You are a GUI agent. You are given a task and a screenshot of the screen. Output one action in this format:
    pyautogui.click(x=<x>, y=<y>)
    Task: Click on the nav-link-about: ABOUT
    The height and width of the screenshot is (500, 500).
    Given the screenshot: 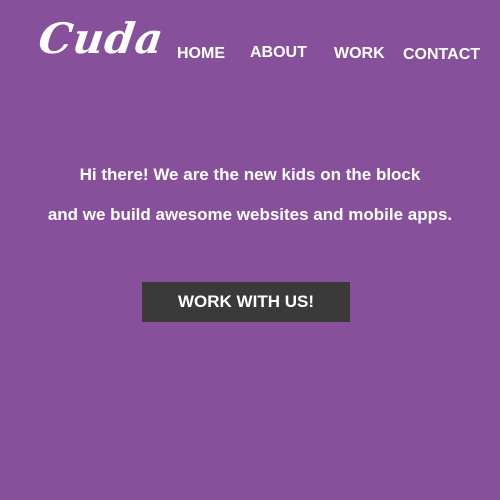 What is the action you would take?
    pyautogui.click(x=278, y=53)
    